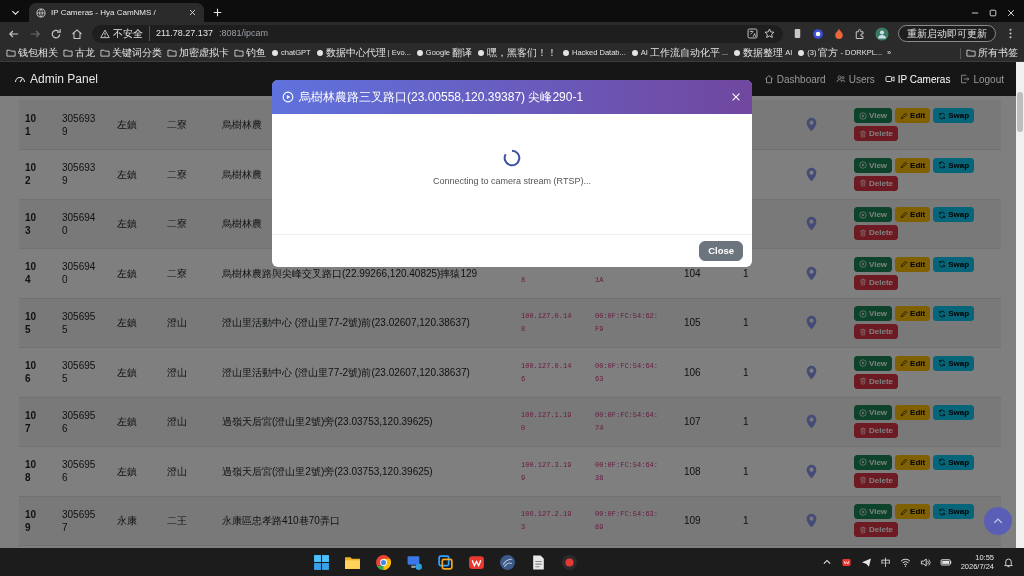  I want to click on wifi-icon, so click(905, 562).